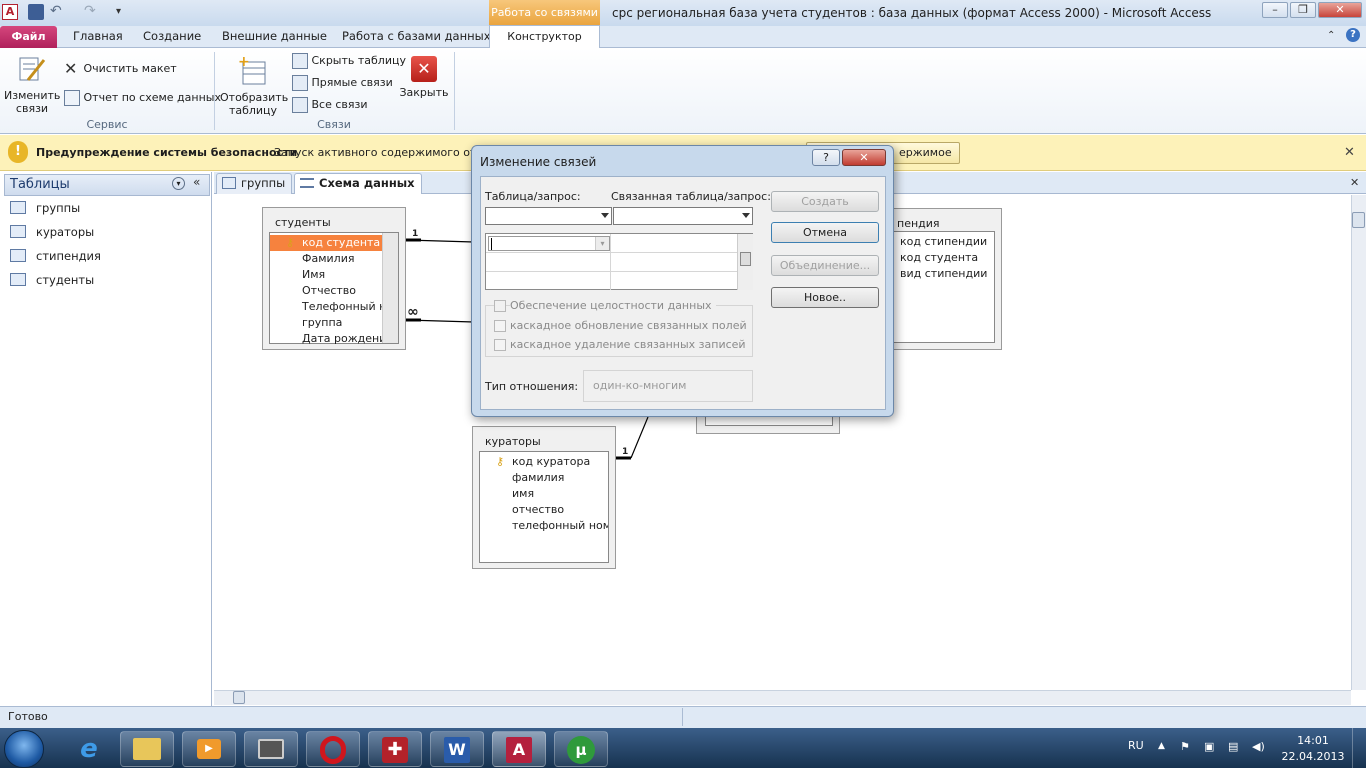  I want to click on nav-item: группы, so click(45, 208).